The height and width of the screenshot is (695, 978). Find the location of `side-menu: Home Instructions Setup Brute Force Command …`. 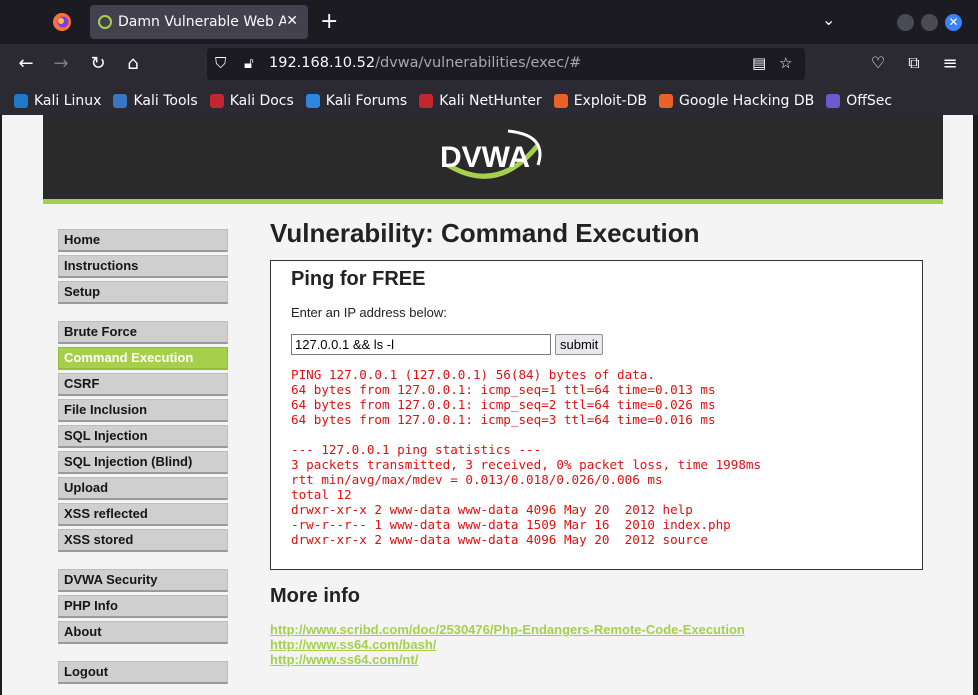

side-menu: Home Instructions Setup Brute Force Command … is located at coordinates (143, 462).